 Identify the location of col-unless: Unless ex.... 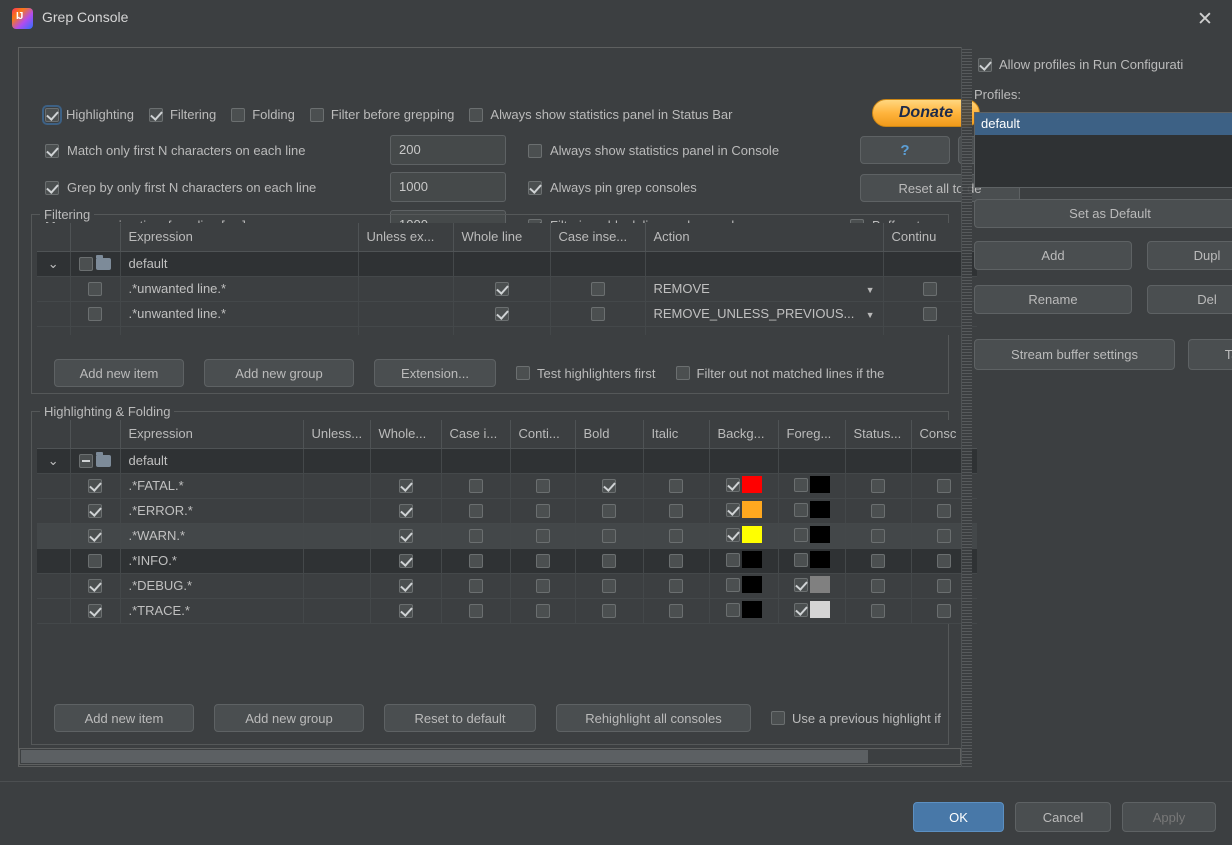
(406, 237).